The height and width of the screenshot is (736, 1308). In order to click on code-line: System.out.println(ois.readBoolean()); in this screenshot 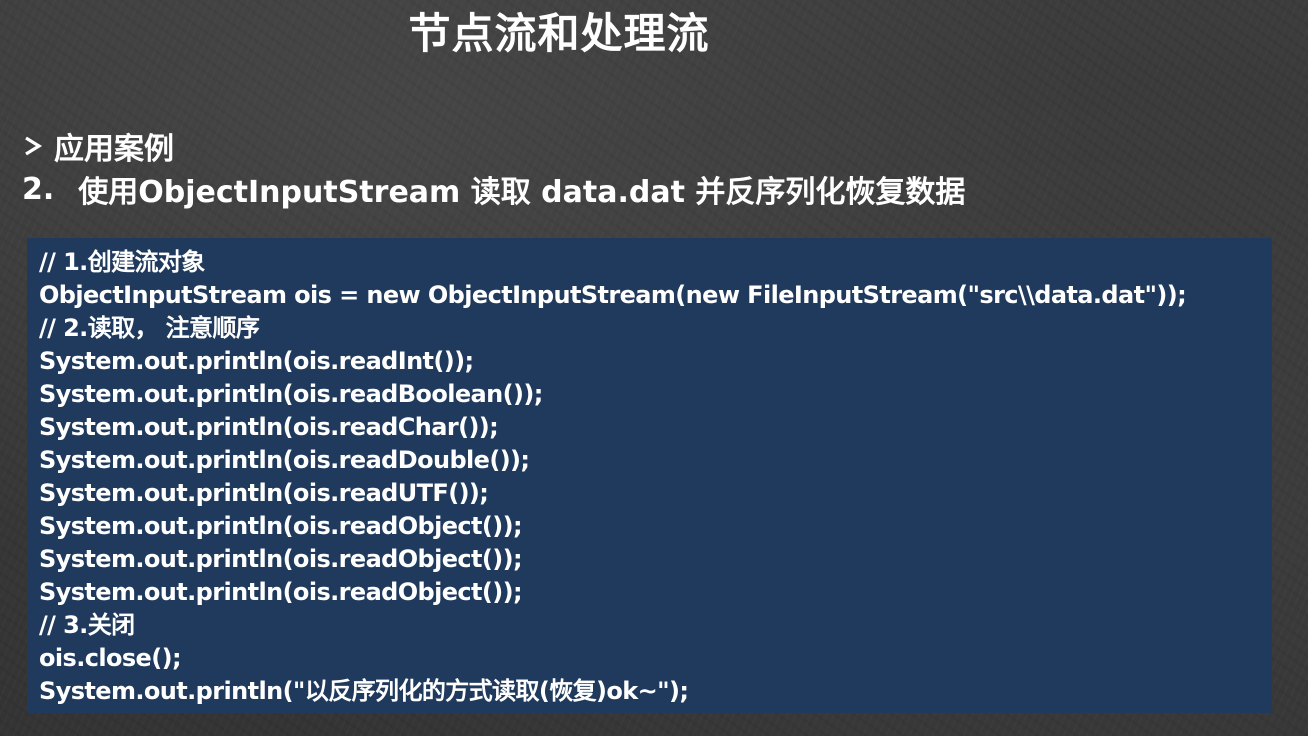, I will do `click(291, 394)`.